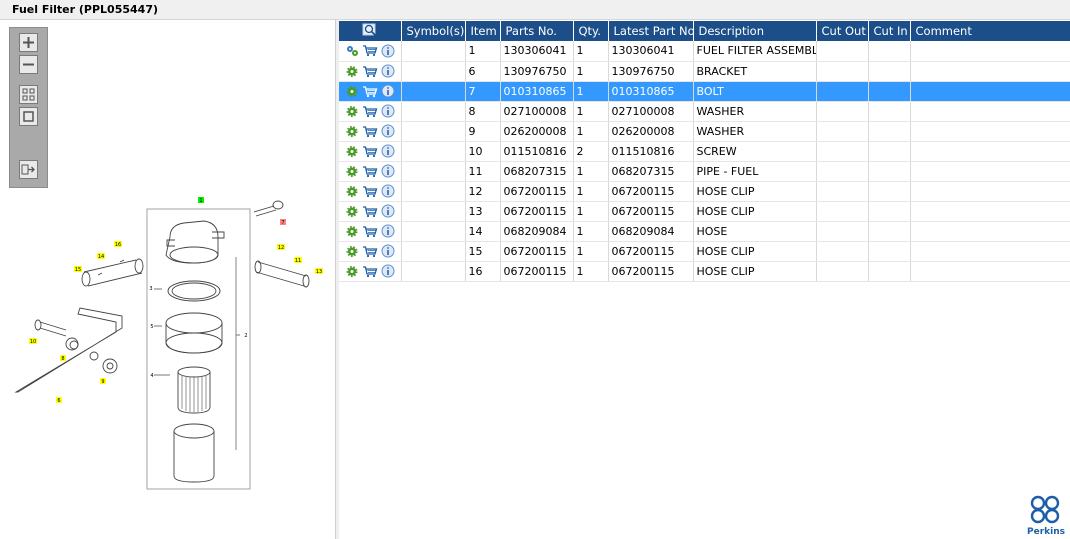 This screenshot has height=539, width=1070. I want to click on table-row: 10 011510816 2 011510816 SCREW, so click(704, 151).